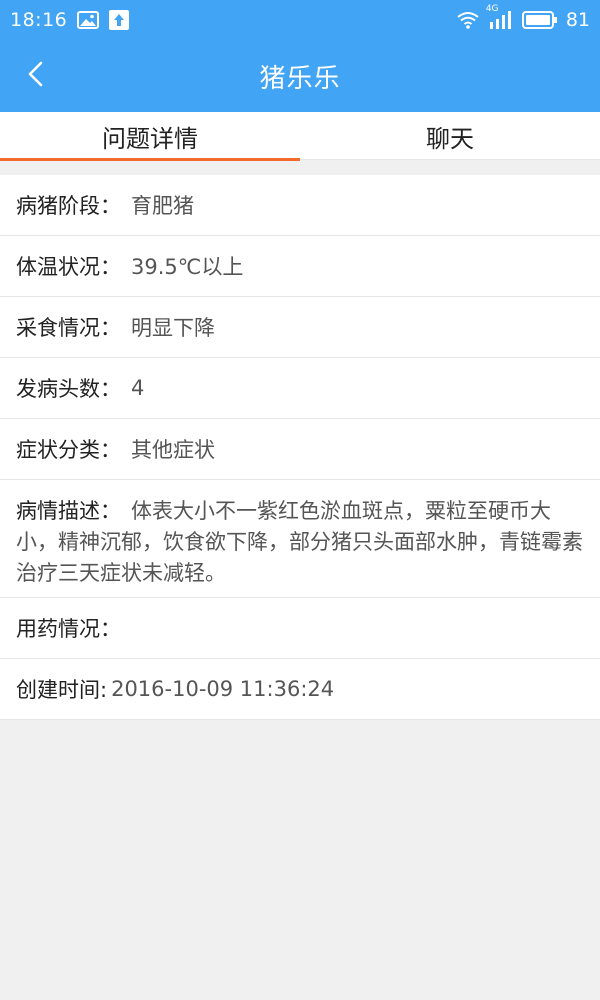 The height and width of the screenshot is (1000, 600). Describe the element at coordinates (300, 388) in the screenshot. I see `detail-row-count: 发病头数： 4` at that location.